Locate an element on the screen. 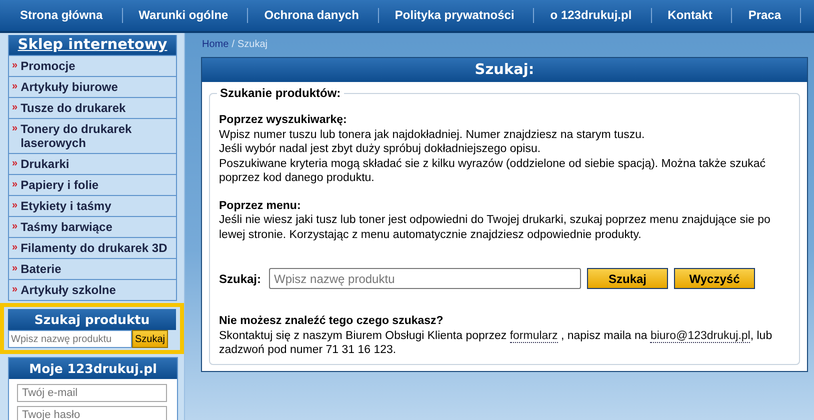 The image size is (814, 420). sidebar-item: » Taśmy barwiące is located at coordinates (92, 226).